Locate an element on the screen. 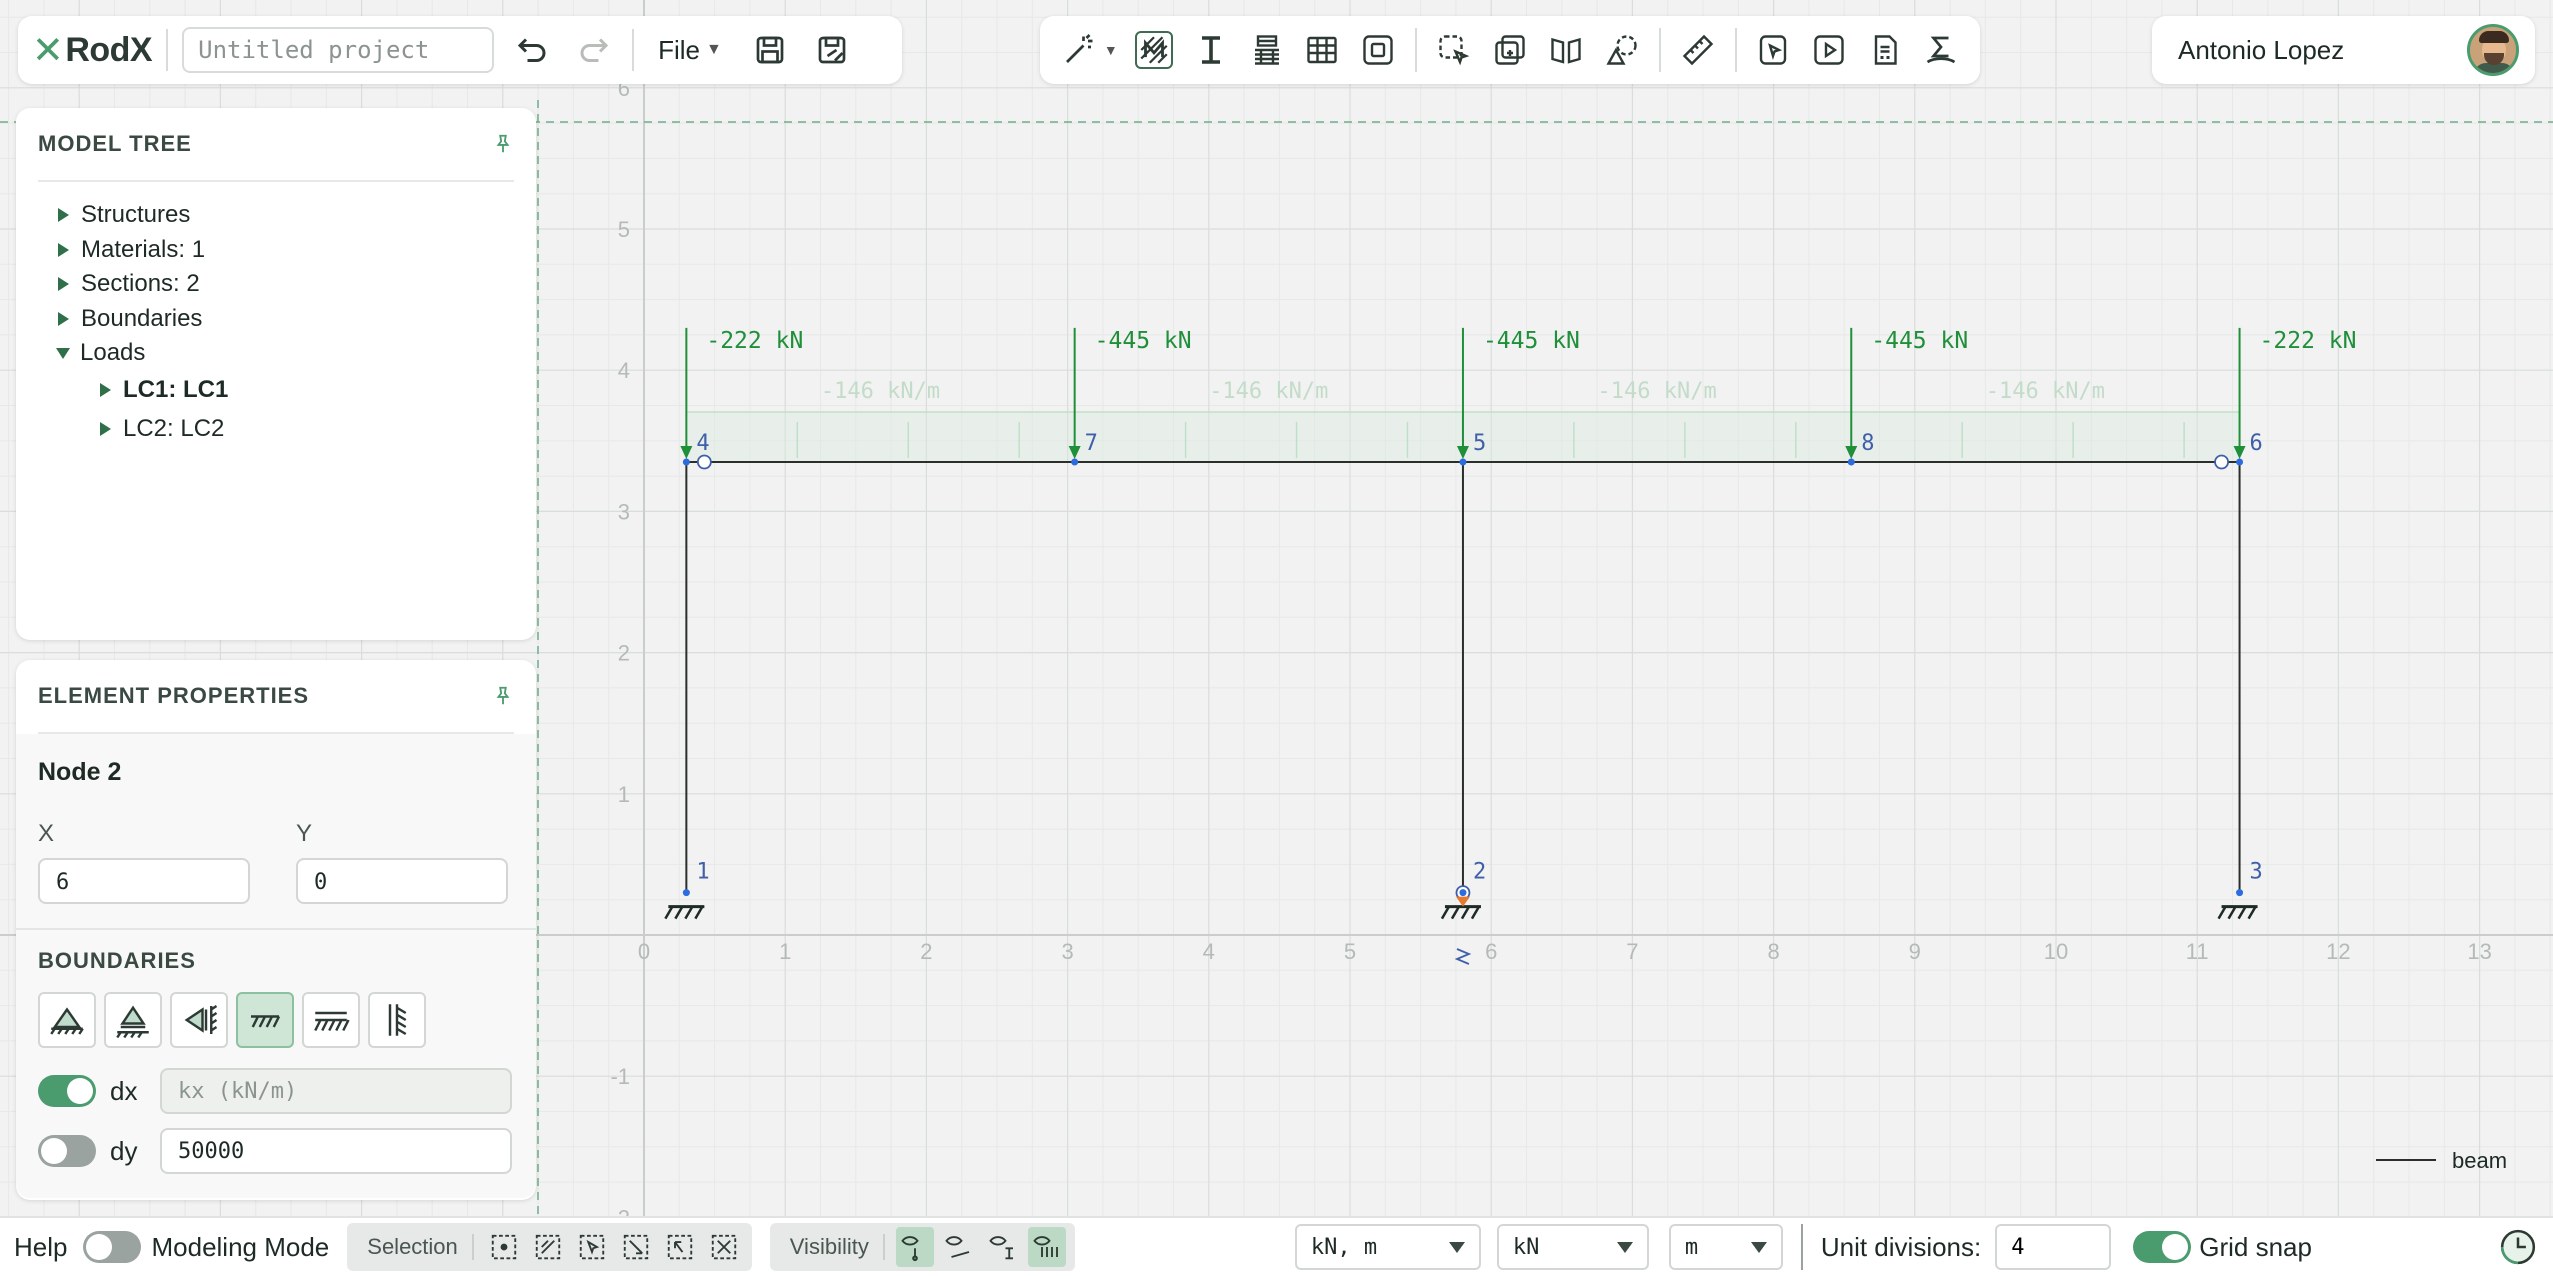 The image size is (2553, 1276). undo-button is located at coordinates (532, 50).